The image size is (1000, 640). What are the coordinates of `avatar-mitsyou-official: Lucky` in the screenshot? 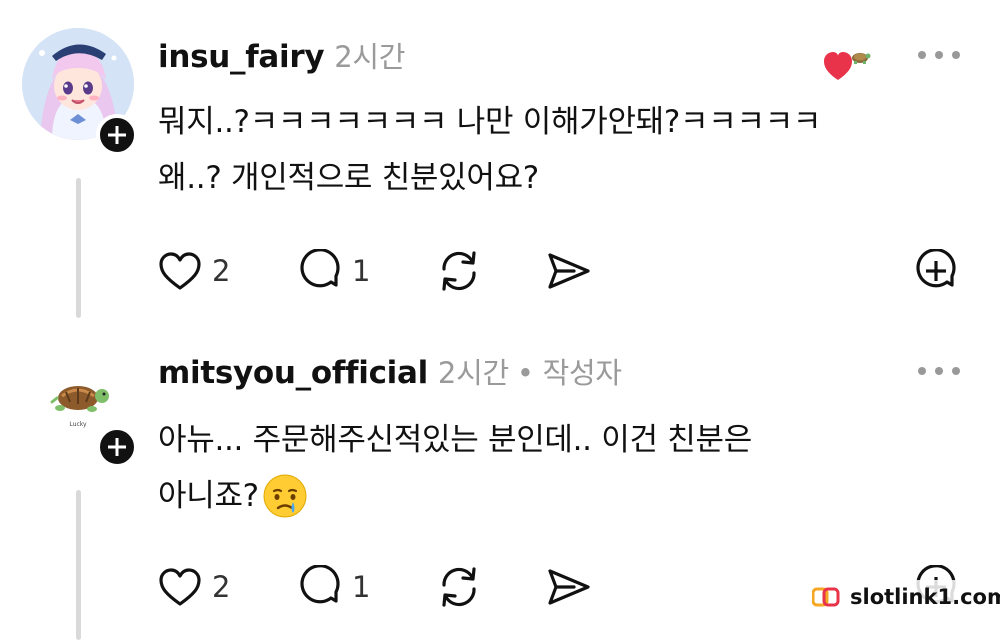 It's located at (80, 407).